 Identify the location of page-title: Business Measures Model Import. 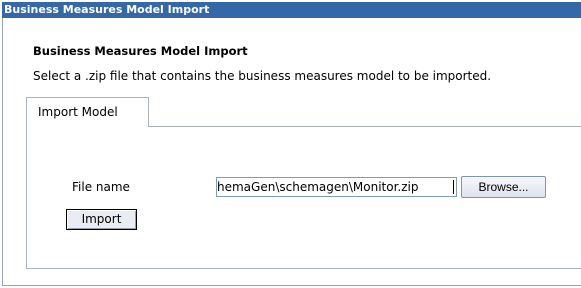
(140, 51).